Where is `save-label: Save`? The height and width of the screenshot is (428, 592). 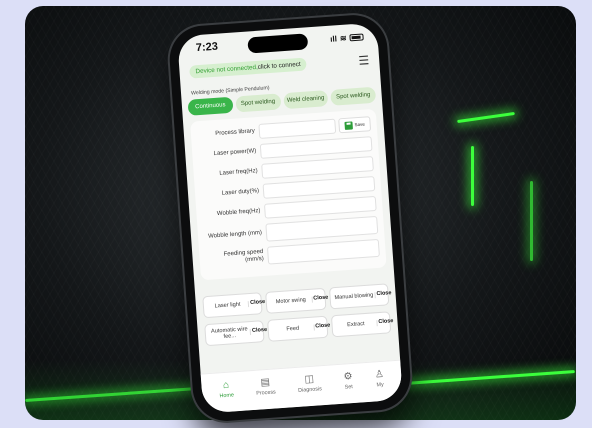 save-label: Save is located at coordinates (359, 124).